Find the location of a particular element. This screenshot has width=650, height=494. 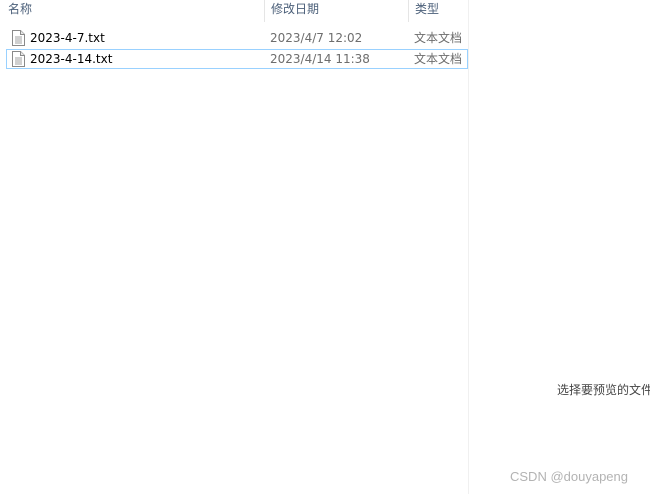

file-row: 2023-4-14.txt 2023/4/14 11:38 文本文档 is located at coordinates (237, 59).